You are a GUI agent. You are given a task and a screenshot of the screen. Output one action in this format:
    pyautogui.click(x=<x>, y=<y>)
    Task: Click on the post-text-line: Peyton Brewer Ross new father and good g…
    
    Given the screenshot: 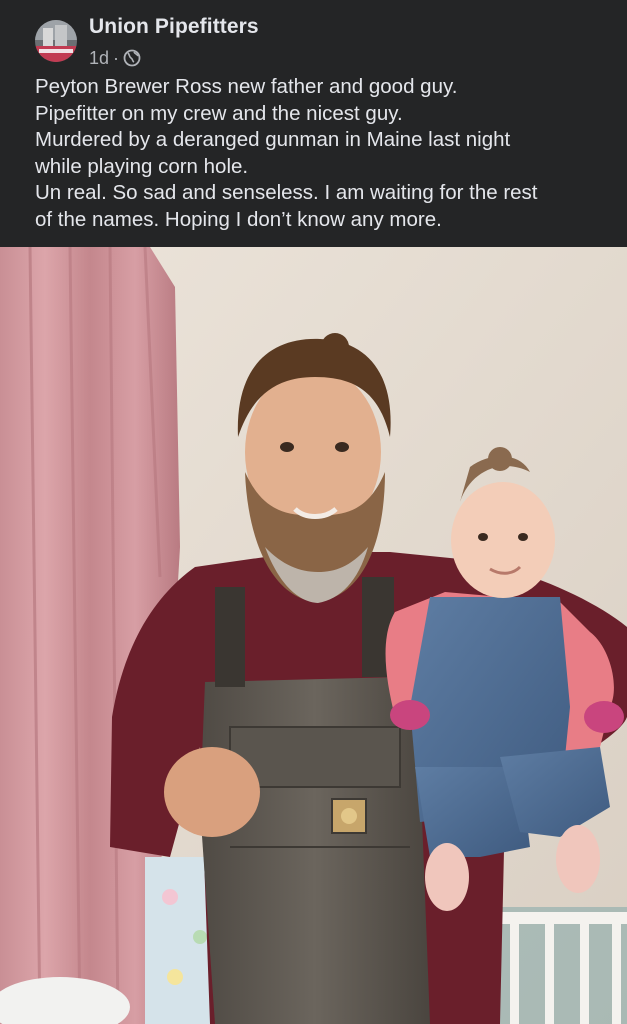 What is the action you would take?
    pyautogui.click(x=246, y=86)
    